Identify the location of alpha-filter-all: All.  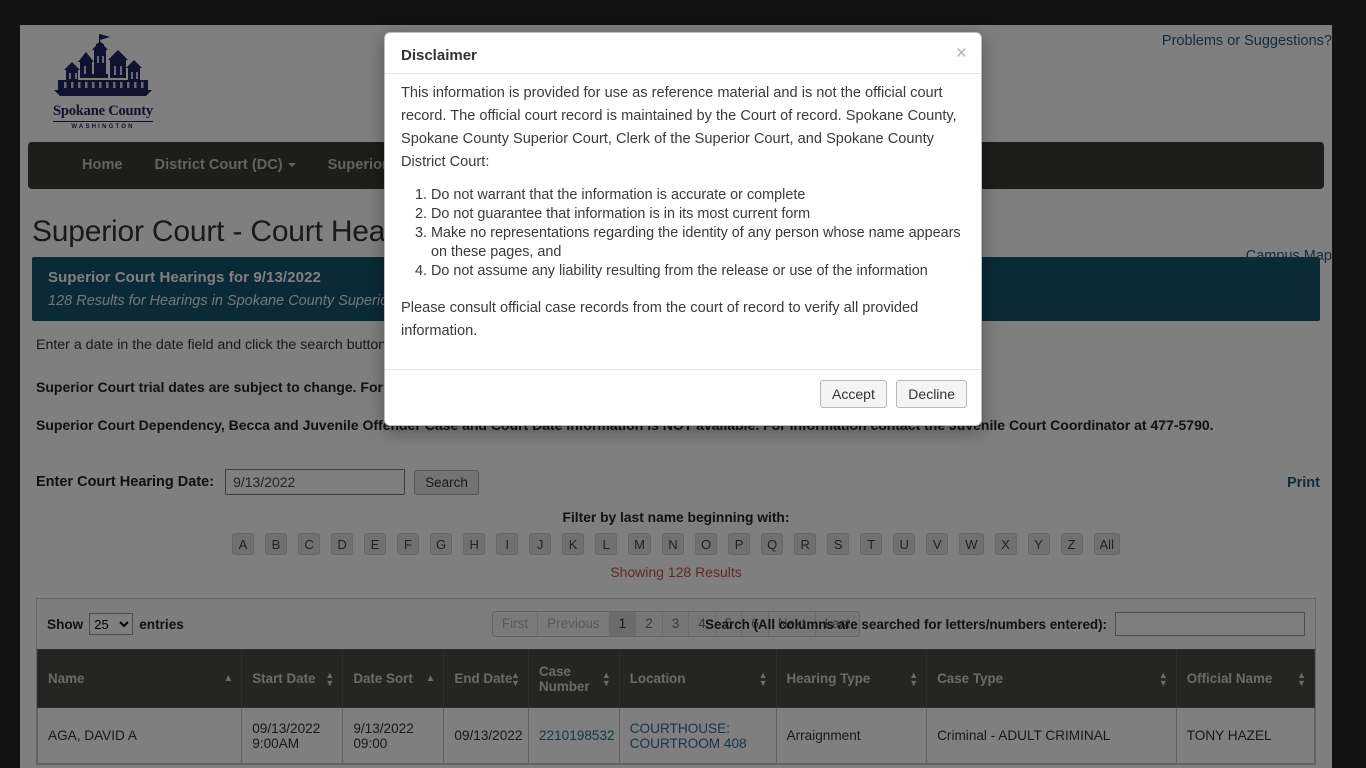
(1106, 544).